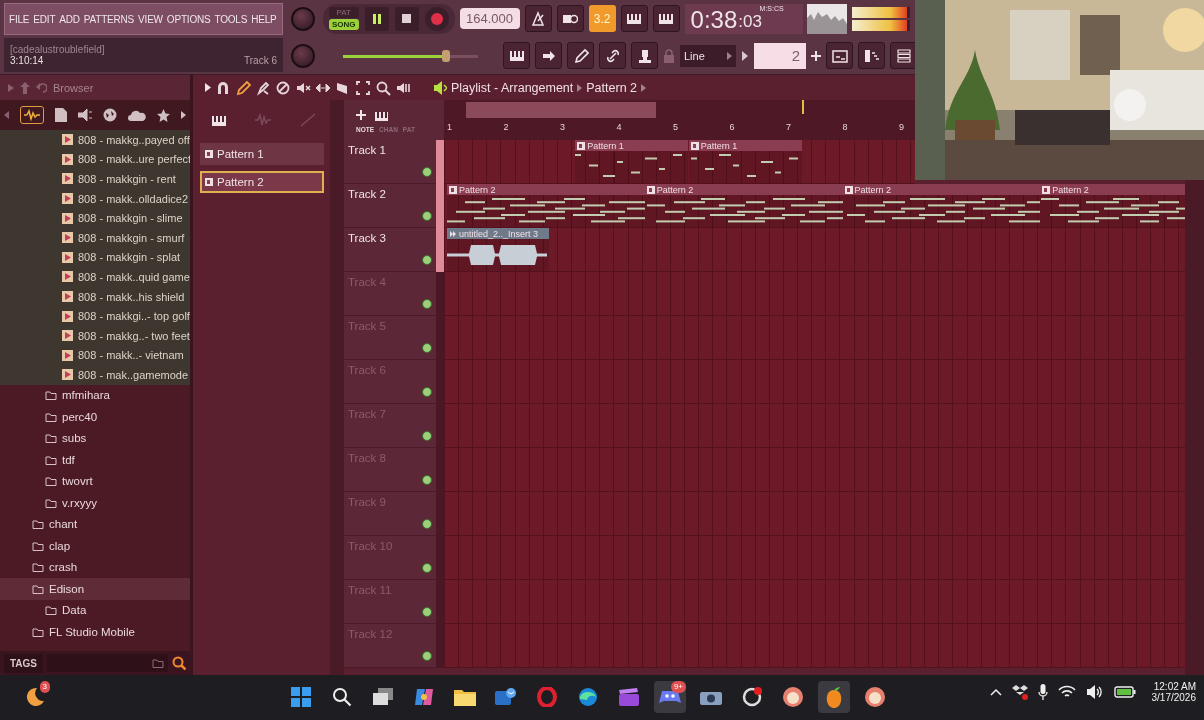  What do you see at coordinates (95, 237) in the screenshot?
I see `browser-item: 808 - makkgin - smurf` at bounding box center [95, 237].